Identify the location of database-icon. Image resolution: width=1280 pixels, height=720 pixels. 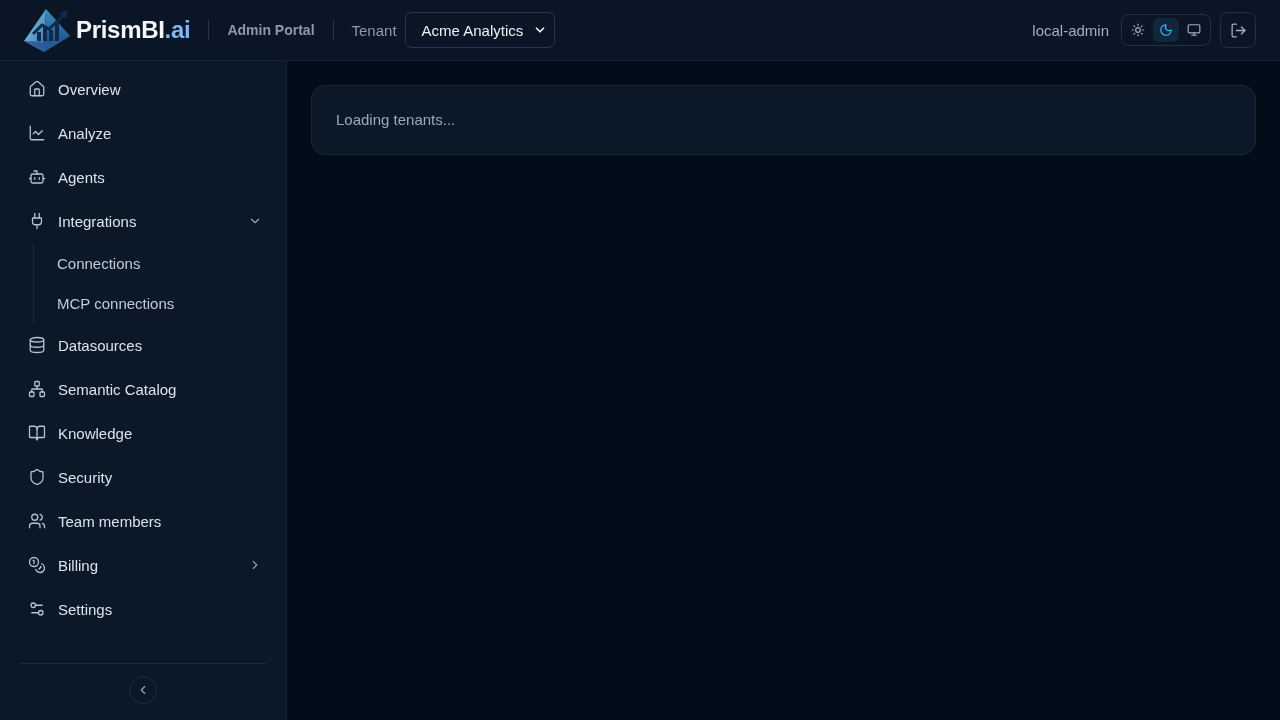
(37, 345).